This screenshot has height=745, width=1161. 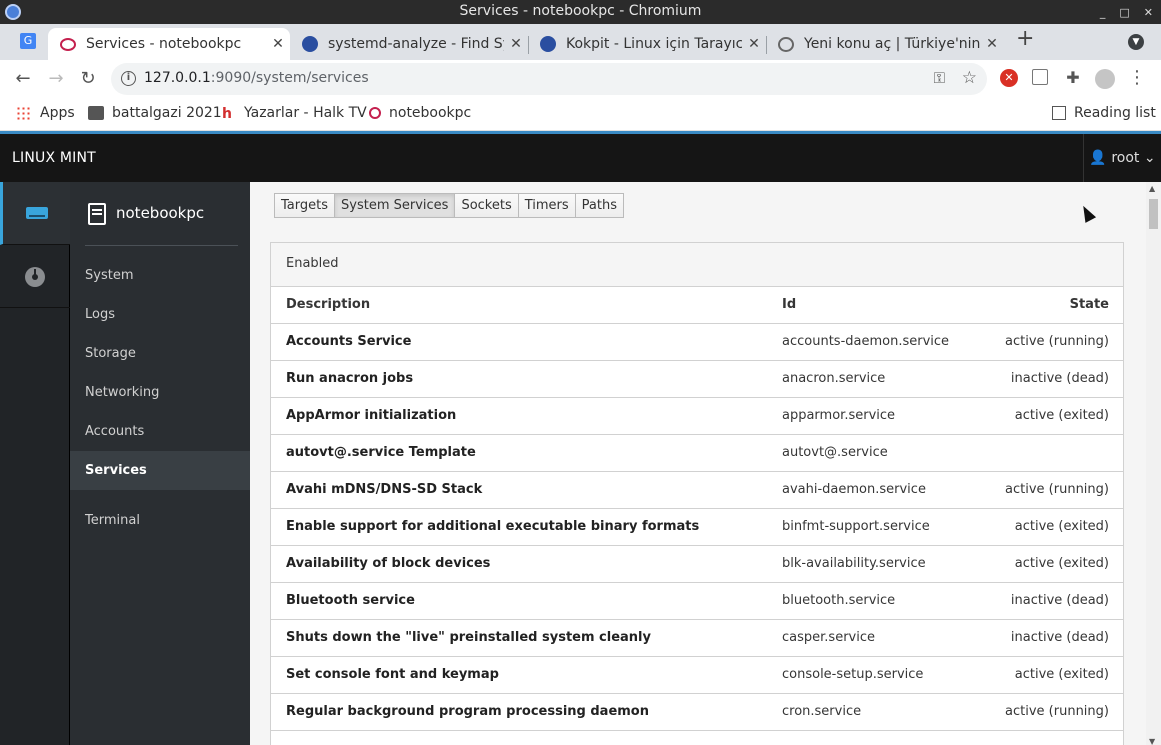 What do you see at coordinates (866, 341) in the screenshot?
I see `service-id: accounts-daemon.service` at bounding box center [866, 341].